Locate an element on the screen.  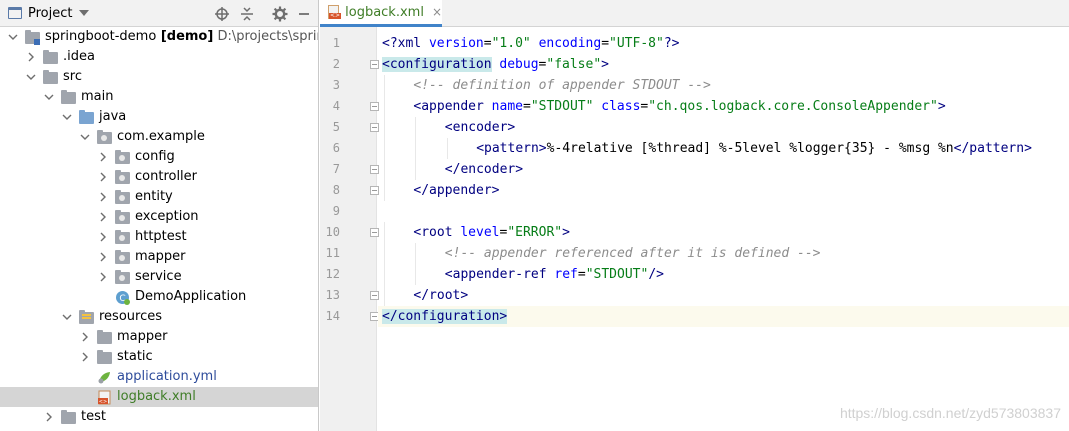
code-line: <appender-ref ref="STDOUT"/> is located at coordinates (723, 274).